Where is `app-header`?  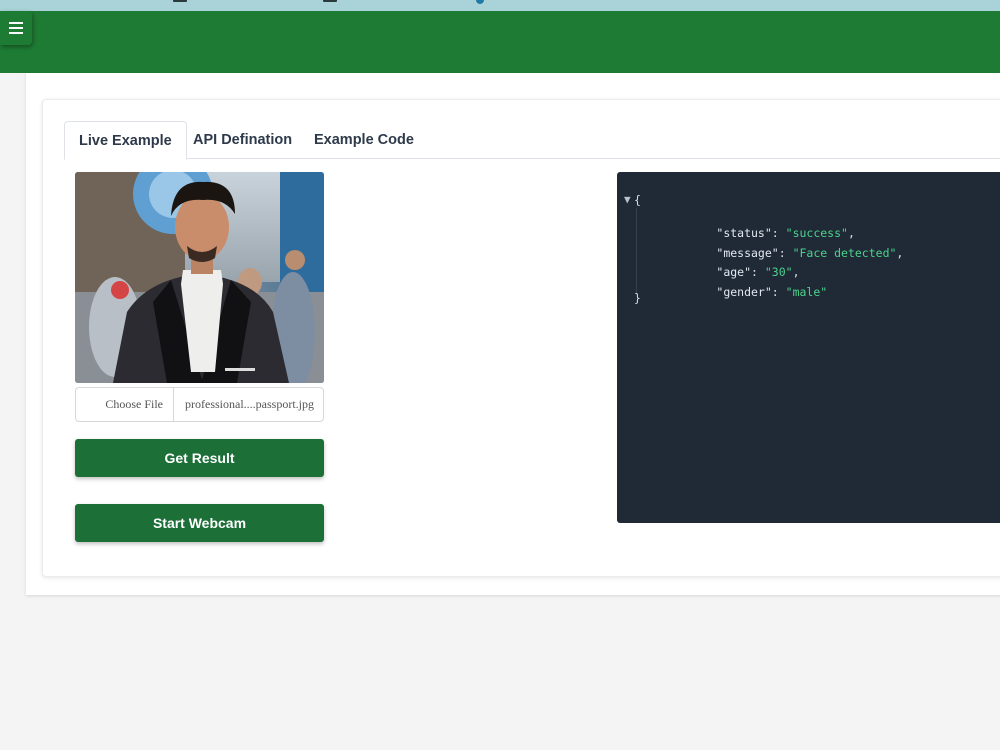 app-header is located at coordinates (500, 42).